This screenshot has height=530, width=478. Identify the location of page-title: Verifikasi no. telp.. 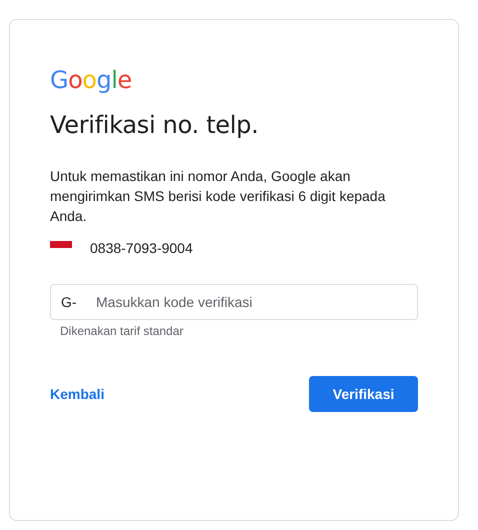
(155, 125).